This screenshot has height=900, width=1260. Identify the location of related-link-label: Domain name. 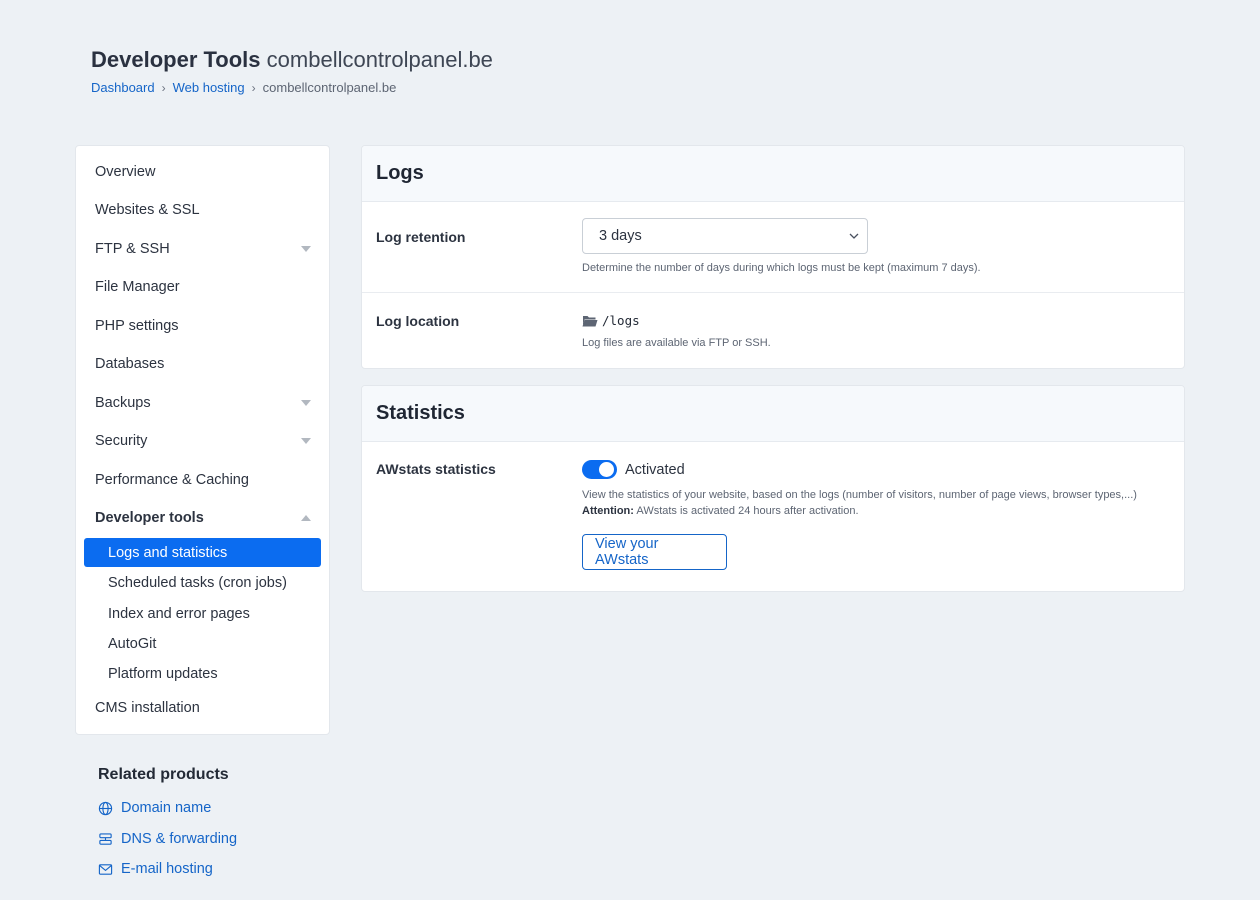
(166, 808).